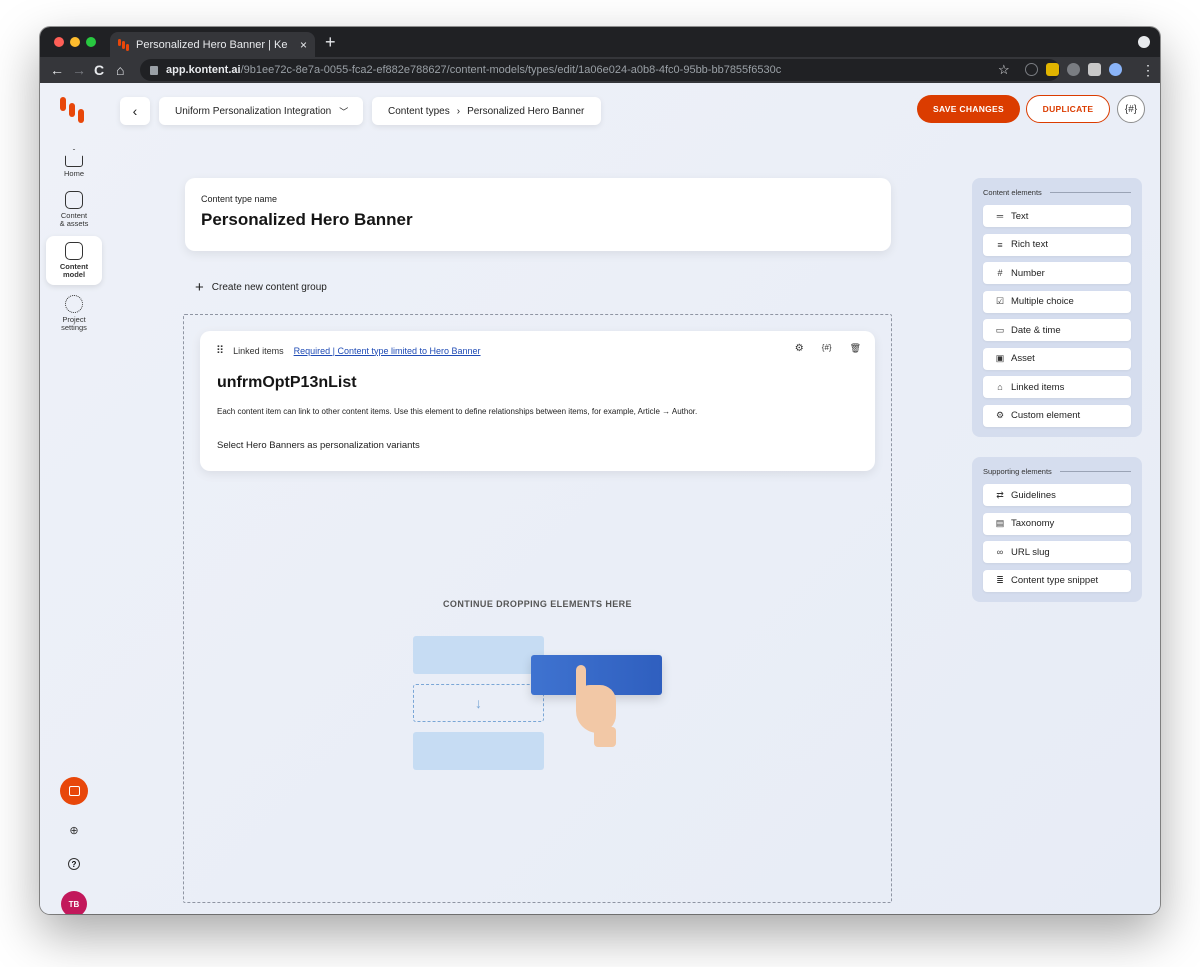 The image size is (1200, 967). I want to click on element-option-number: # Number, so click(1057, 273).